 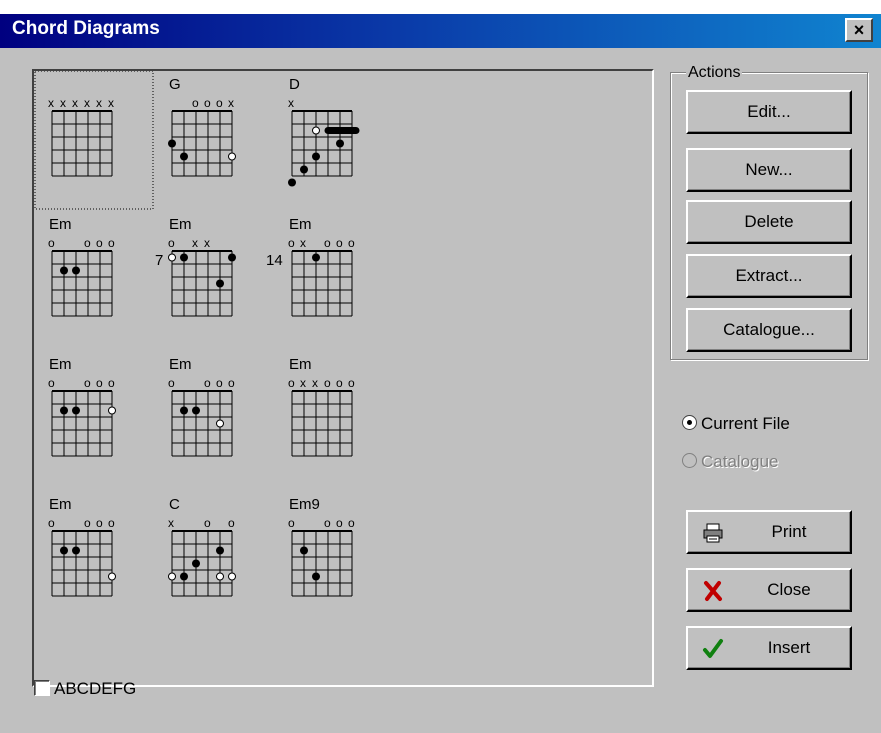 I want to click on fret-label: 7, so click(x=159, y=260).